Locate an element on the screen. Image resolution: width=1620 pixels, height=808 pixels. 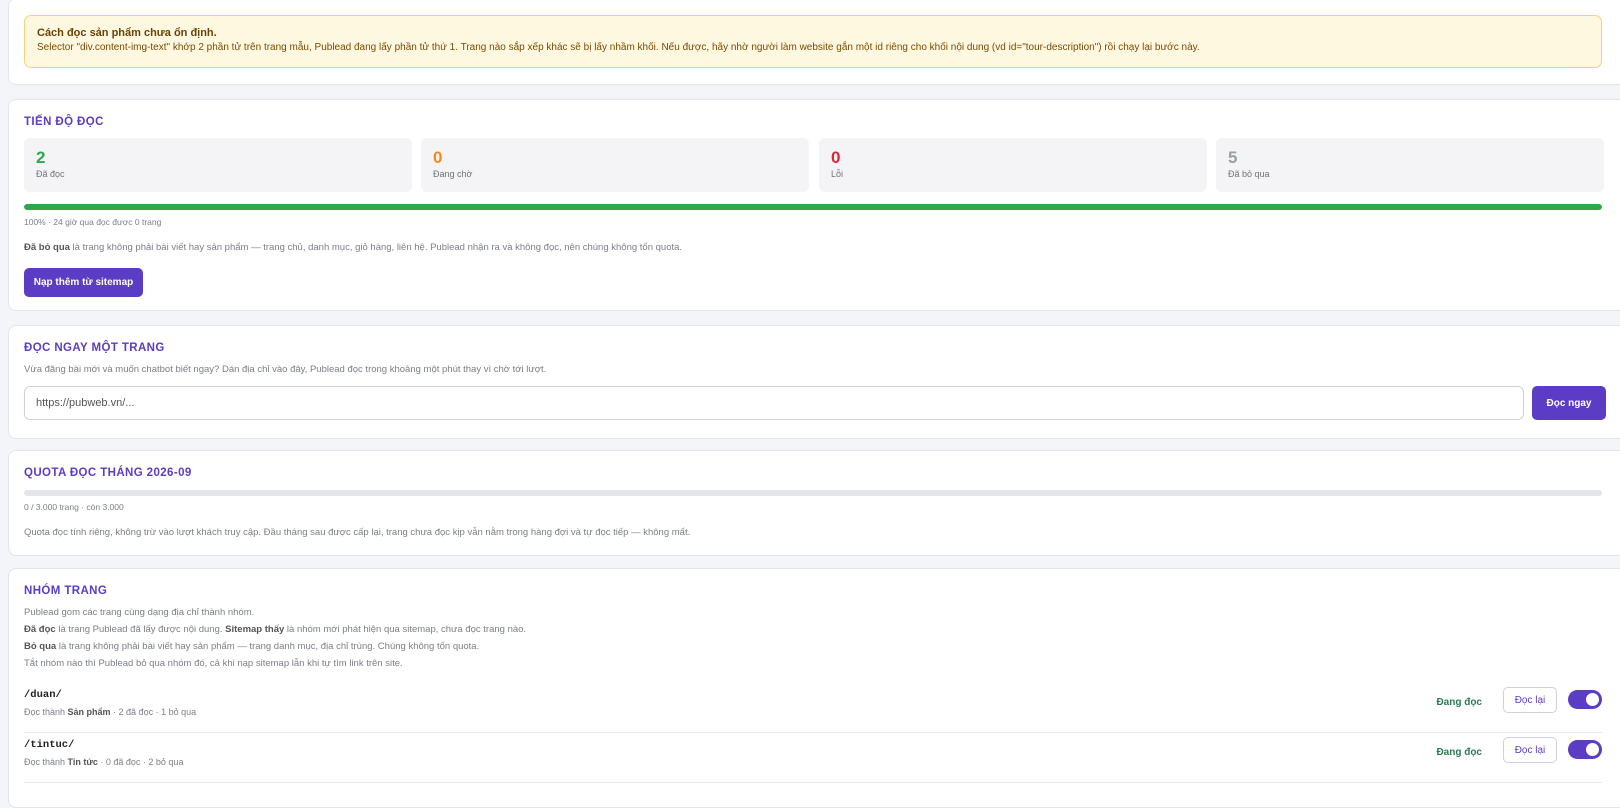
quota-summary: 0 / 3.000 trang · còn 3.000 is located at coordinates (74, 507).